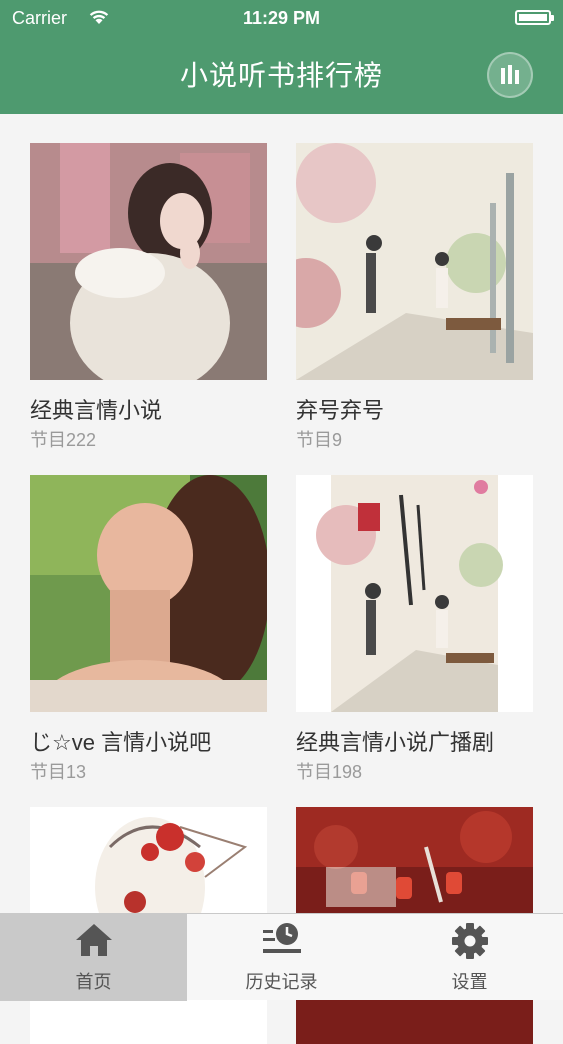 The image size is (563, 1044). I want to click on tab-label: 设置, so click(469, 982).